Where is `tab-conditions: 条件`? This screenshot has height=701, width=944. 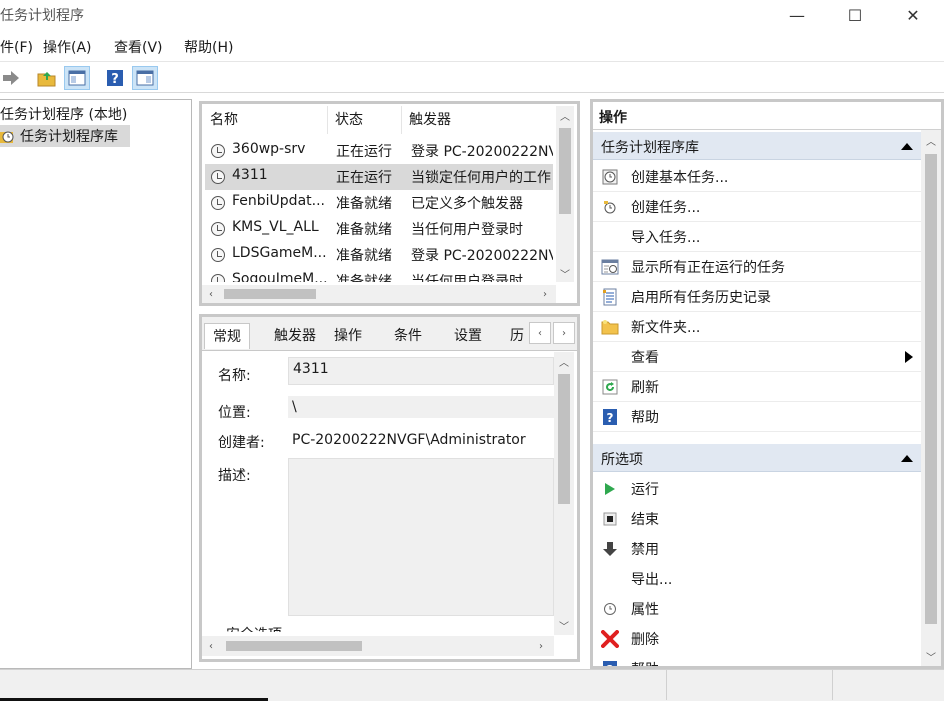 tab-conditions: 条件 is located at coordinates (408, 336).